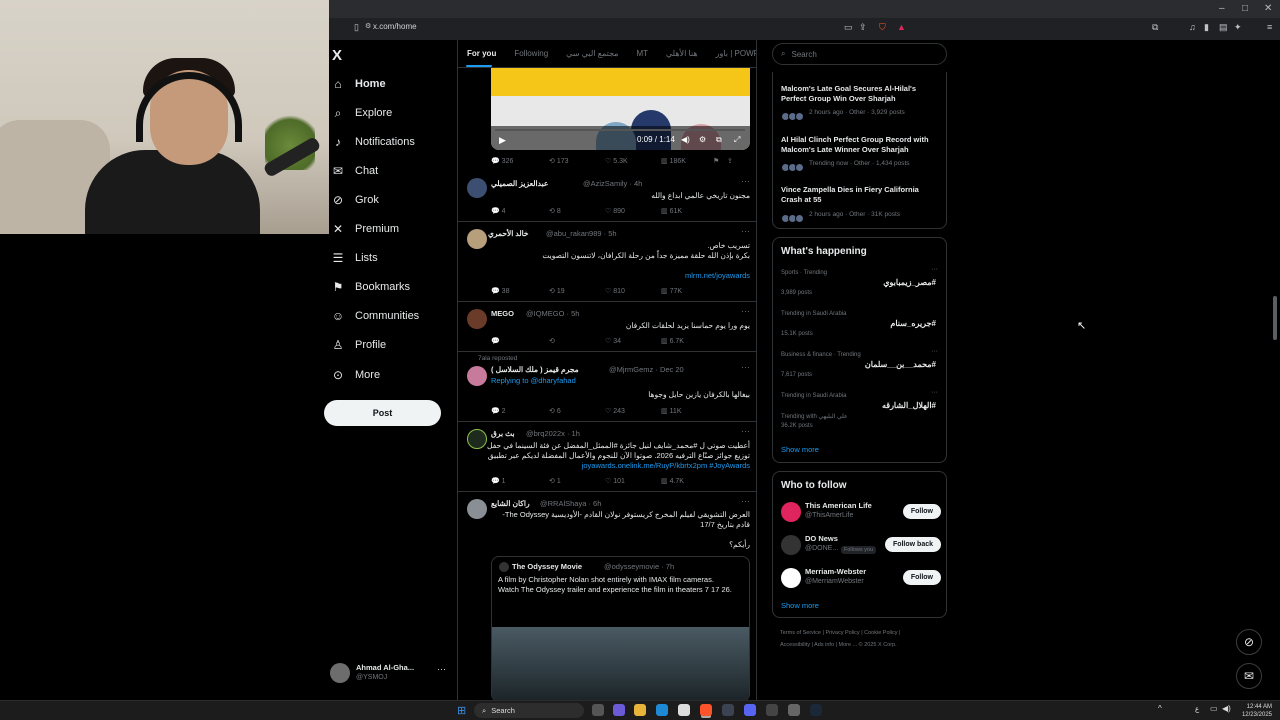  I want to click on view-count: ▥ 77K, so click(681, 293).